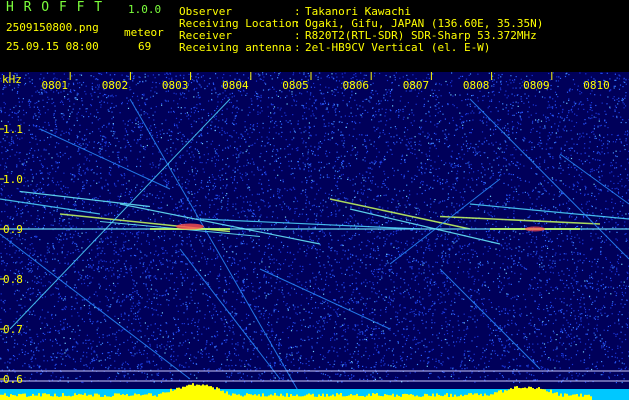  Describe the element at coordinates (55, 7) in the screenshot. I see `app-title: H R O F F T` at that location.